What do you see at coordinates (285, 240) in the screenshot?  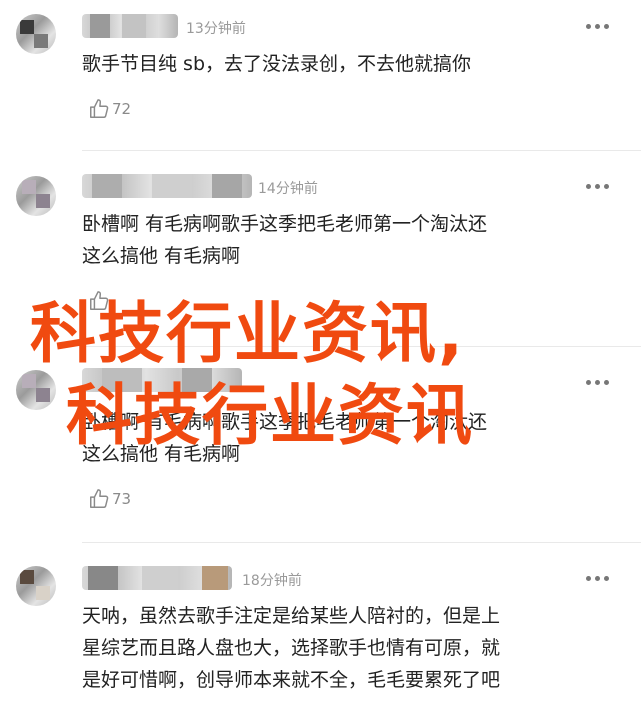 I see `comment-text: 卧槽啊 有毛病啊歌手这季把毛老师第一个淘汰还 这么搞他 有毛病啊` at bounding box center [285, 240].